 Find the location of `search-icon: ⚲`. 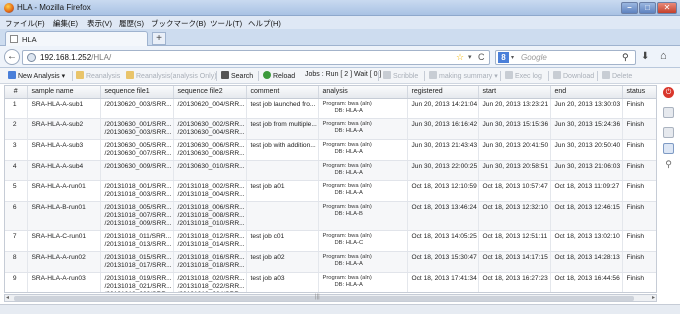

search-icon: ⚲ is located at coordinates (625, 57).